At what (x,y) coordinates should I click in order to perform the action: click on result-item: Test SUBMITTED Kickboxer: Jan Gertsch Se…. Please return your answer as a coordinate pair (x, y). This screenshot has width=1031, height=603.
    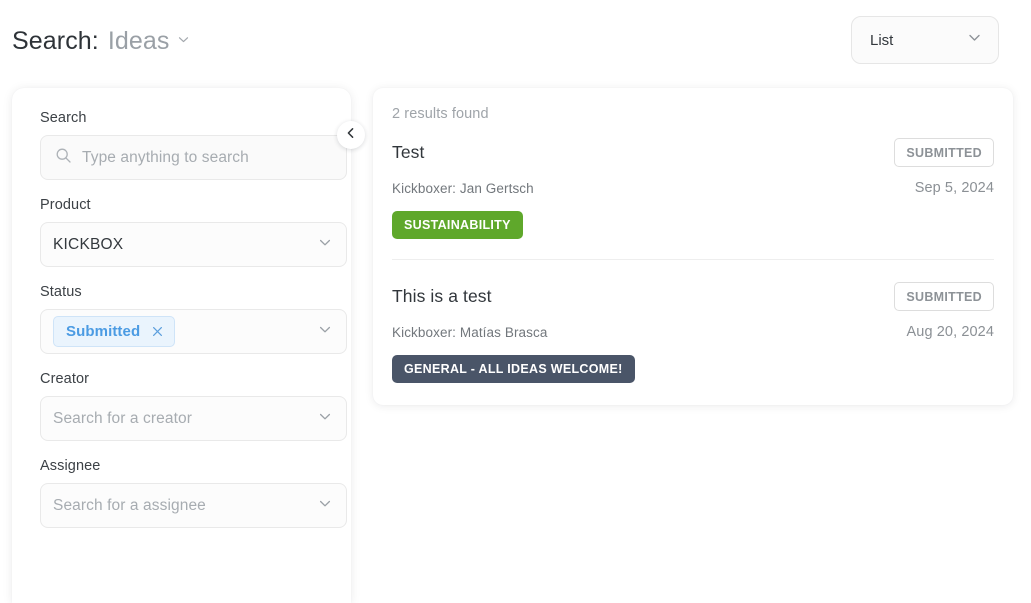
    Looking at the image, I should click on (693, 188).